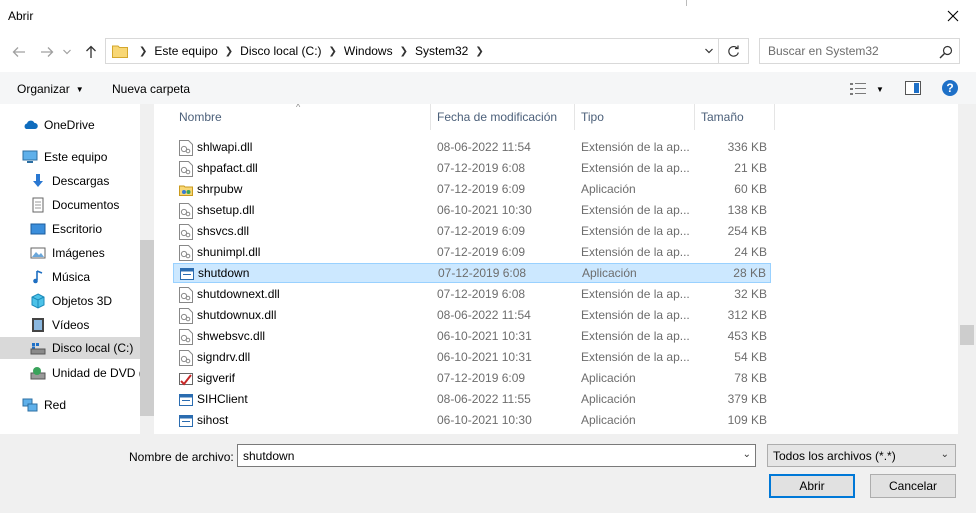  Describe the element at coordinates (38, 373) in the screenshot. I see `dvd-icon` at that location.